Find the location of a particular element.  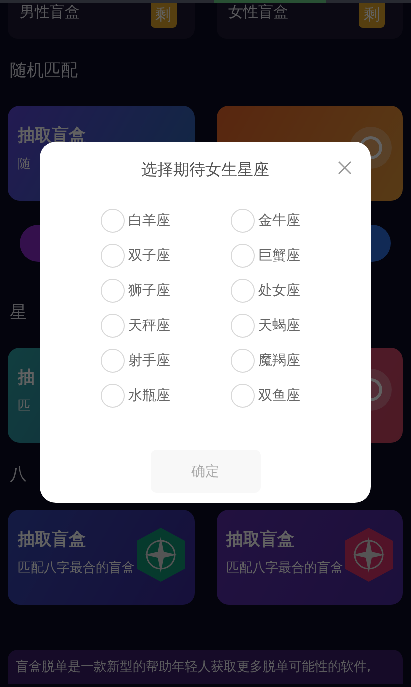

zodiac-label: 狮子座 is located at coordinates (149, 291).